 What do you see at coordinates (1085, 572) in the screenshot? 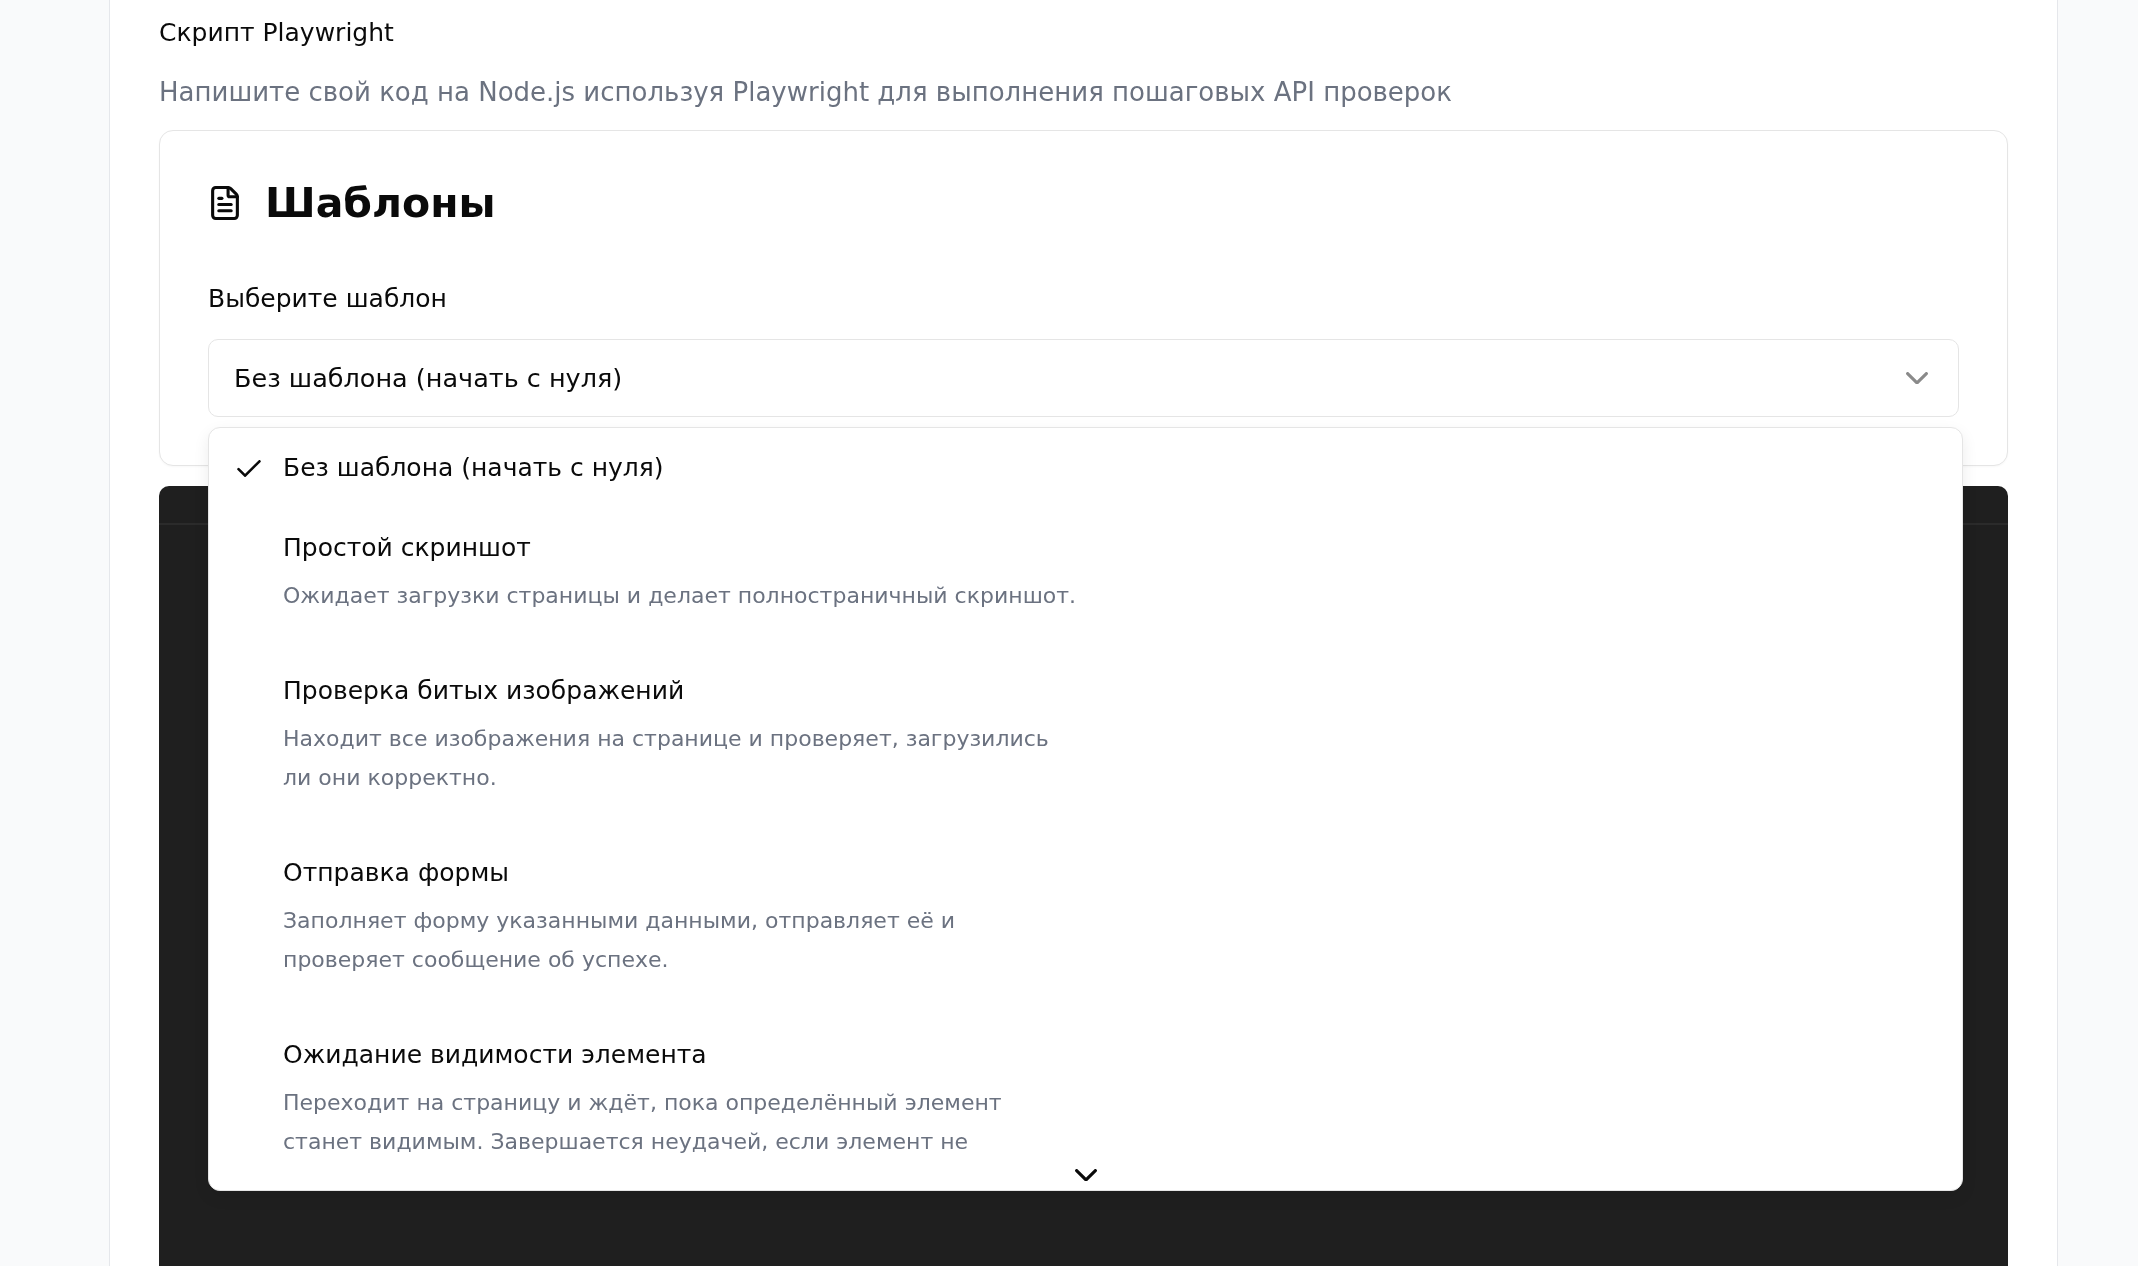
I see `menu-option: Простой скриншот Ожидает загрузки страницы и делает полностраничный скриншот.` at bounding box center [1085, 572].